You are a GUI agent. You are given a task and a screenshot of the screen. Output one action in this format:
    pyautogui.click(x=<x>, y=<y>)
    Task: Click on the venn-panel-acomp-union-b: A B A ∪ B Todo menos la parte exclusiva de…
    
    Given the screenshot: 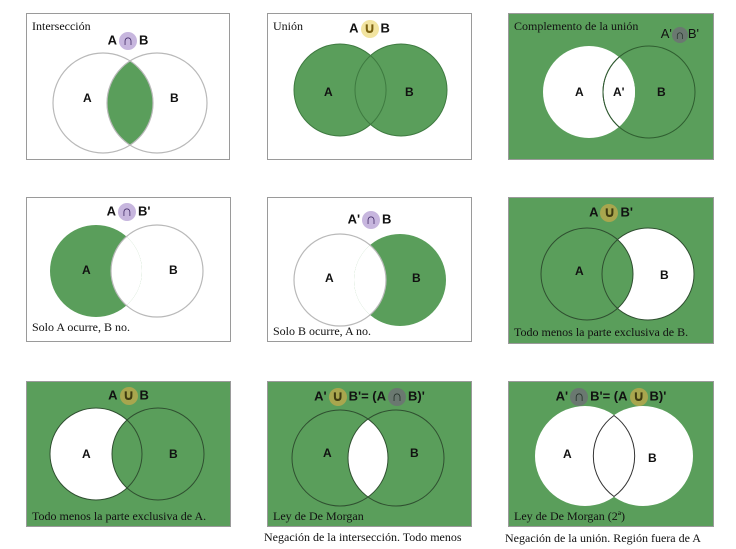 What is the action you would take?
    pyautogui.click(x=128, y=454)
    